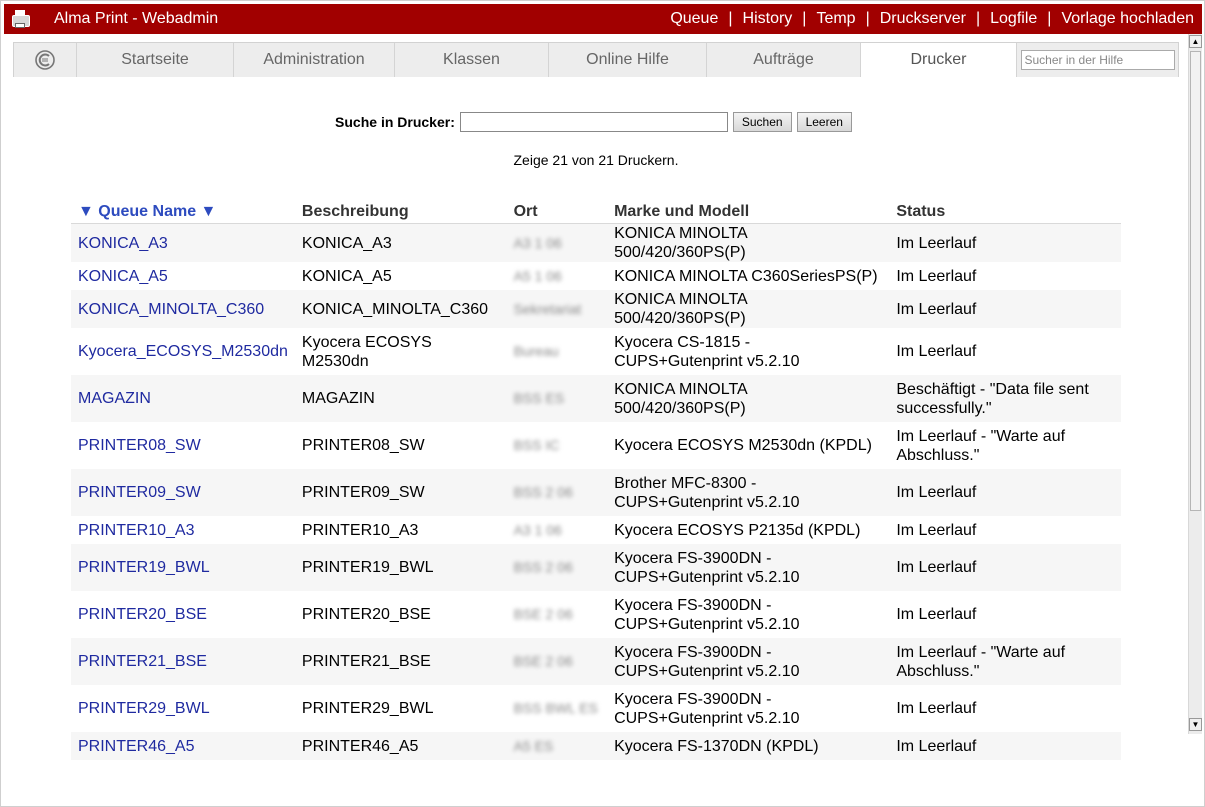 The image size is (1205, 807). Describe the element at coordinates (183, 276) in the screenshot. I see `queue-name-link: KONICA_A5` at that location.